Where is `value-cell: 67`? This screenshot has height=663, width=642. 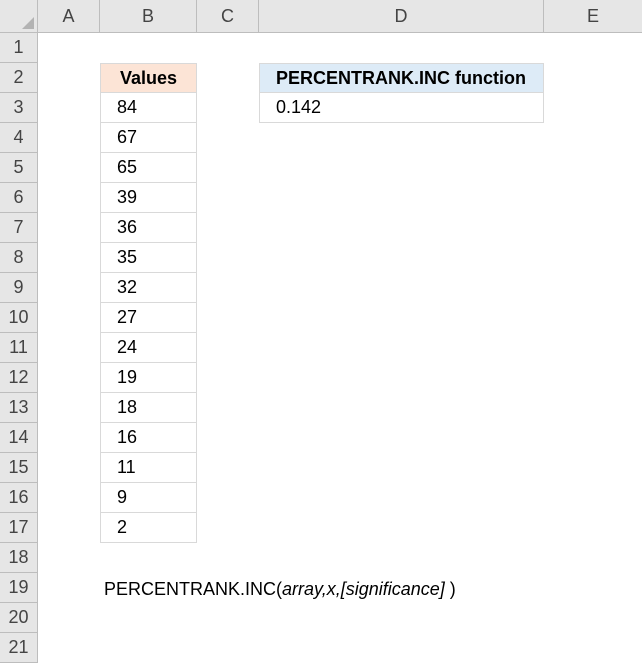 value-cell: 67 is located at coordinates (148, 138).